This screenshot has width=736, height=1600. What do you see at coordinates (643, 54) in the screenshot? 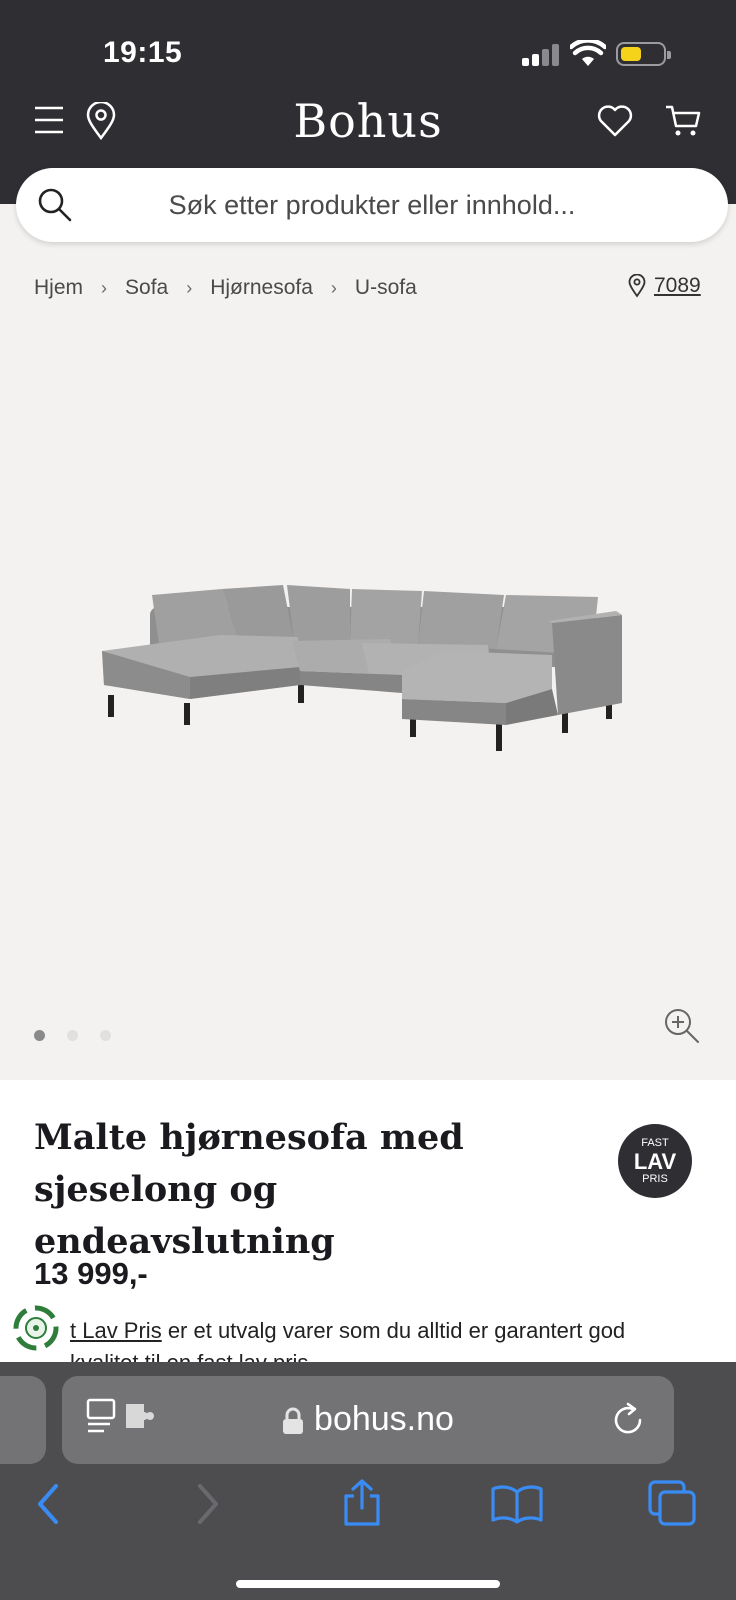
I see `battery-icon` at bounding box center [643, 54].